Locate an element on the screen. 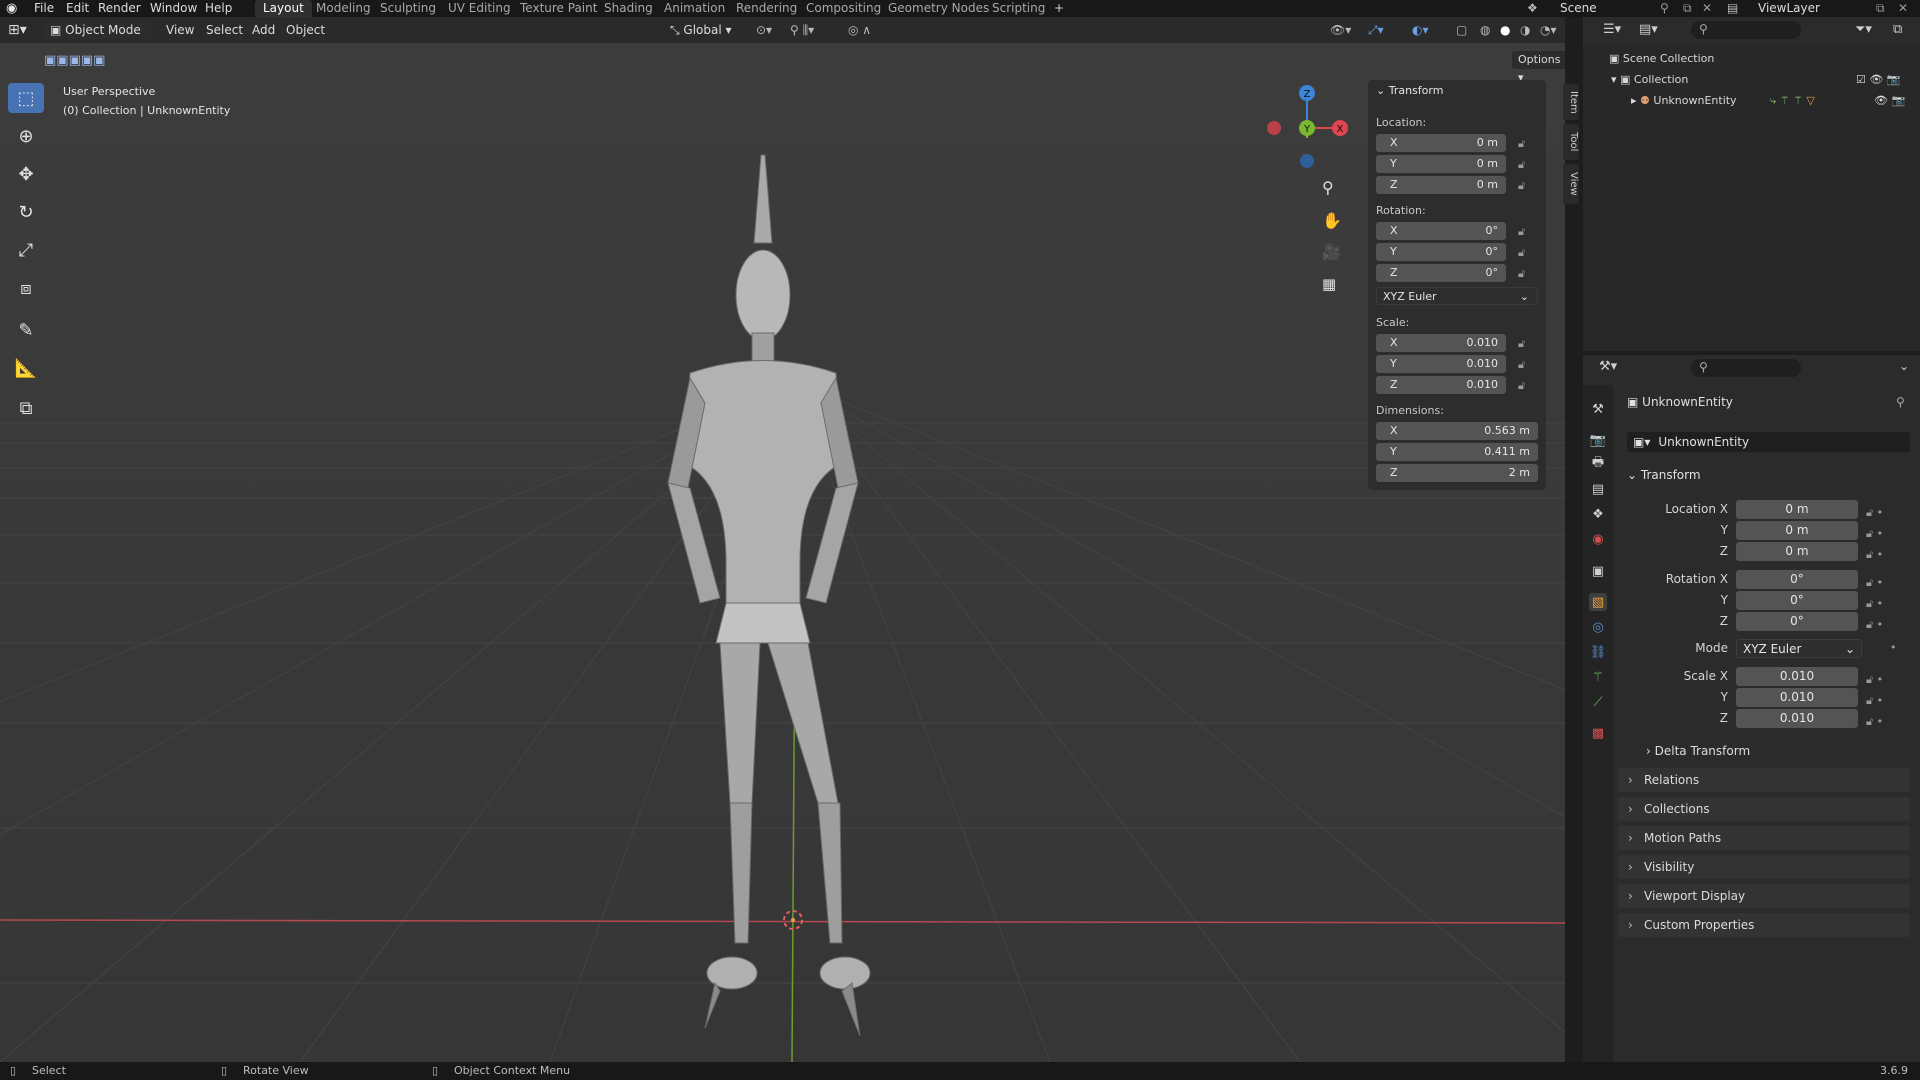 The width and height of the screenshot is (1920, 1080). pin-icon: ⚲ is located at coordinates (1900, 402).